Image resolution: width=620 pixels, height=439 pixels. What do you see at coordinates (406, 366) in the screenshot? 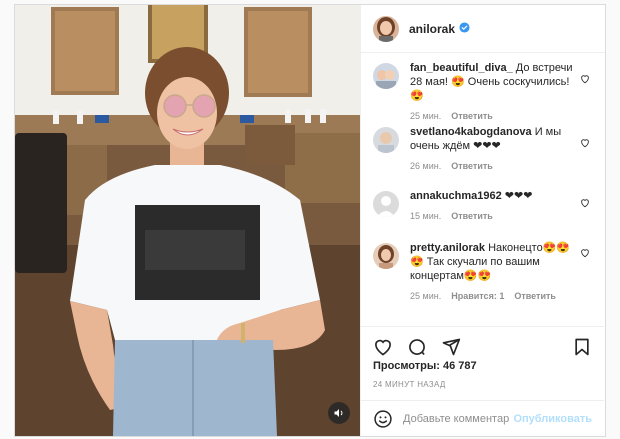
I see `views-label: Просмотры:` at bounding box center [406, 366].